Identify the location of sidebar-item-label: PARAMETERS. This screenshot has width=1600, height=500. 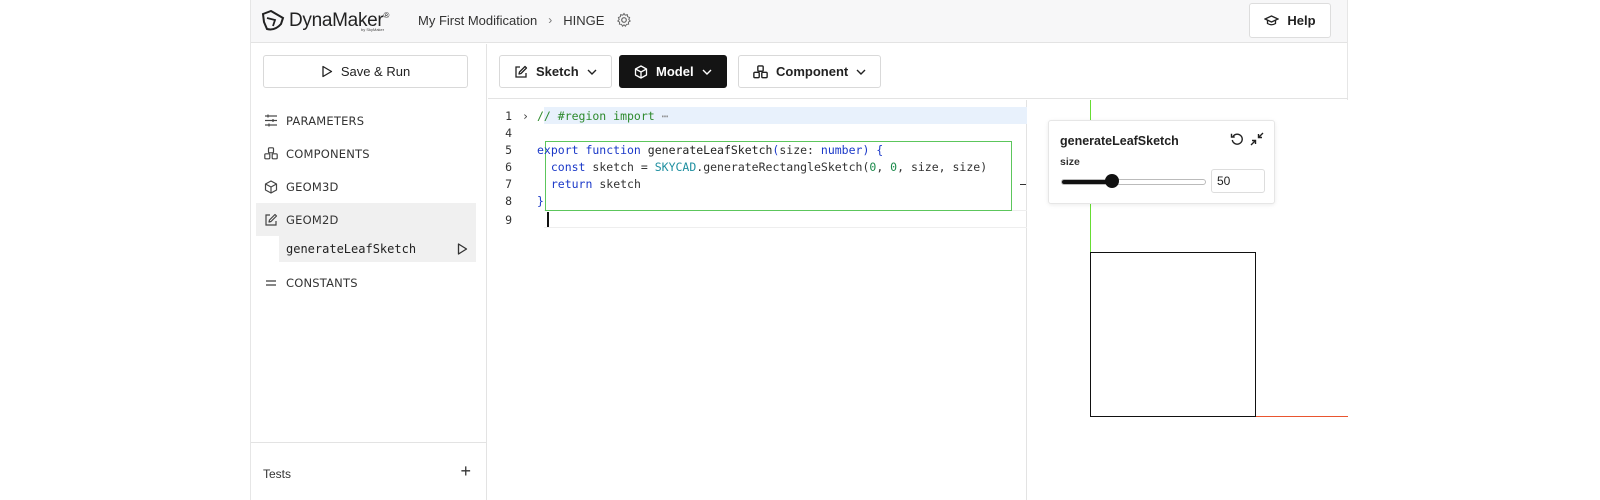
(325, 120).